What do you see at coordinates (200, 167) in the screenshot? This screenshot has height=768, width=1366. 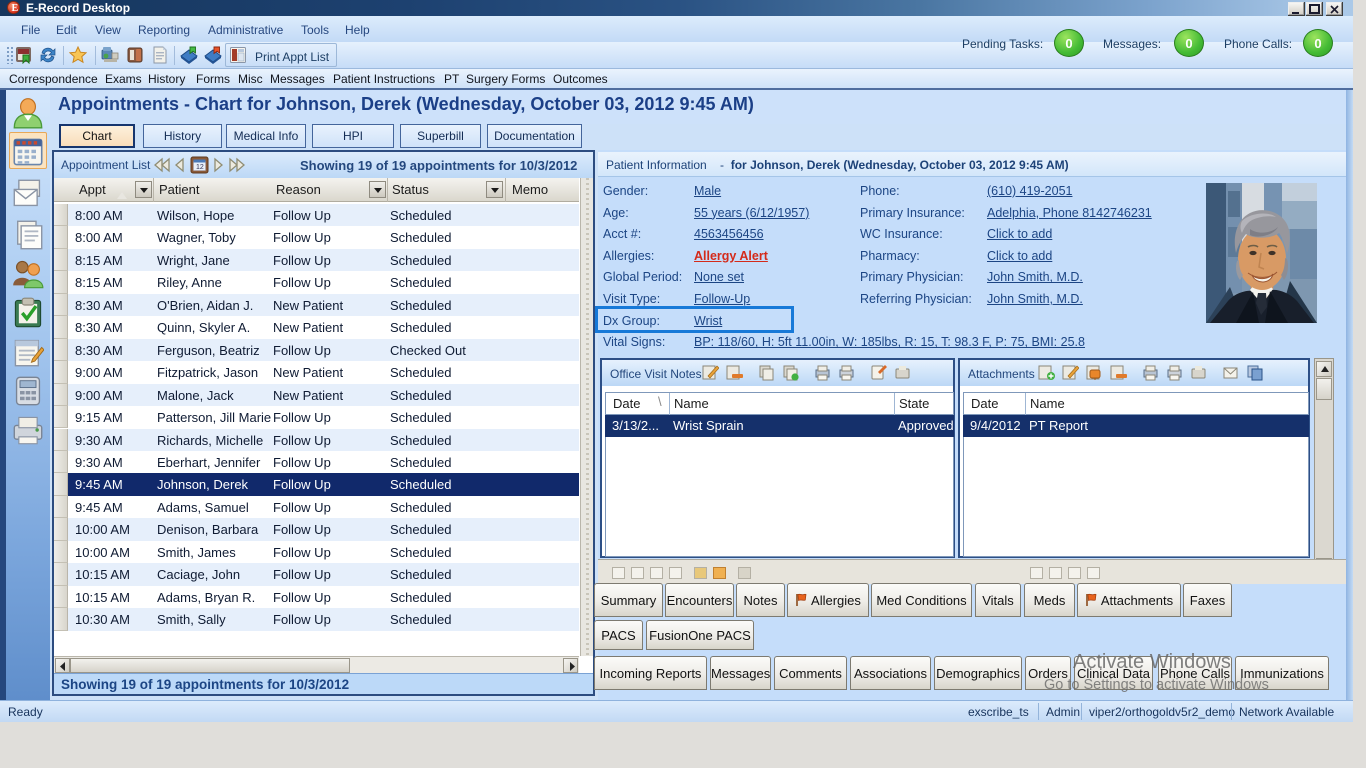 I see `svg-text: 12` at bounding box center [200, 167].